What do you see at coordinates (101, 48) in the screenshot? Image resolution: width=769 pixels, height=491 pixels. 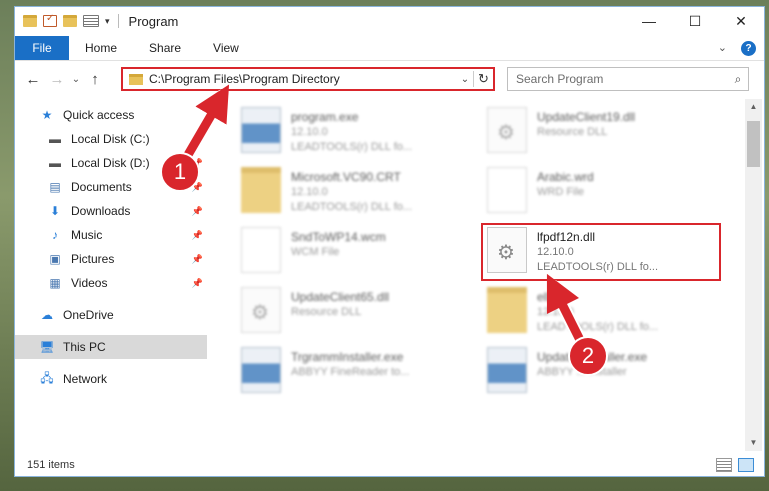 I see `tab-home: Home` at bounding box center [101, 48].